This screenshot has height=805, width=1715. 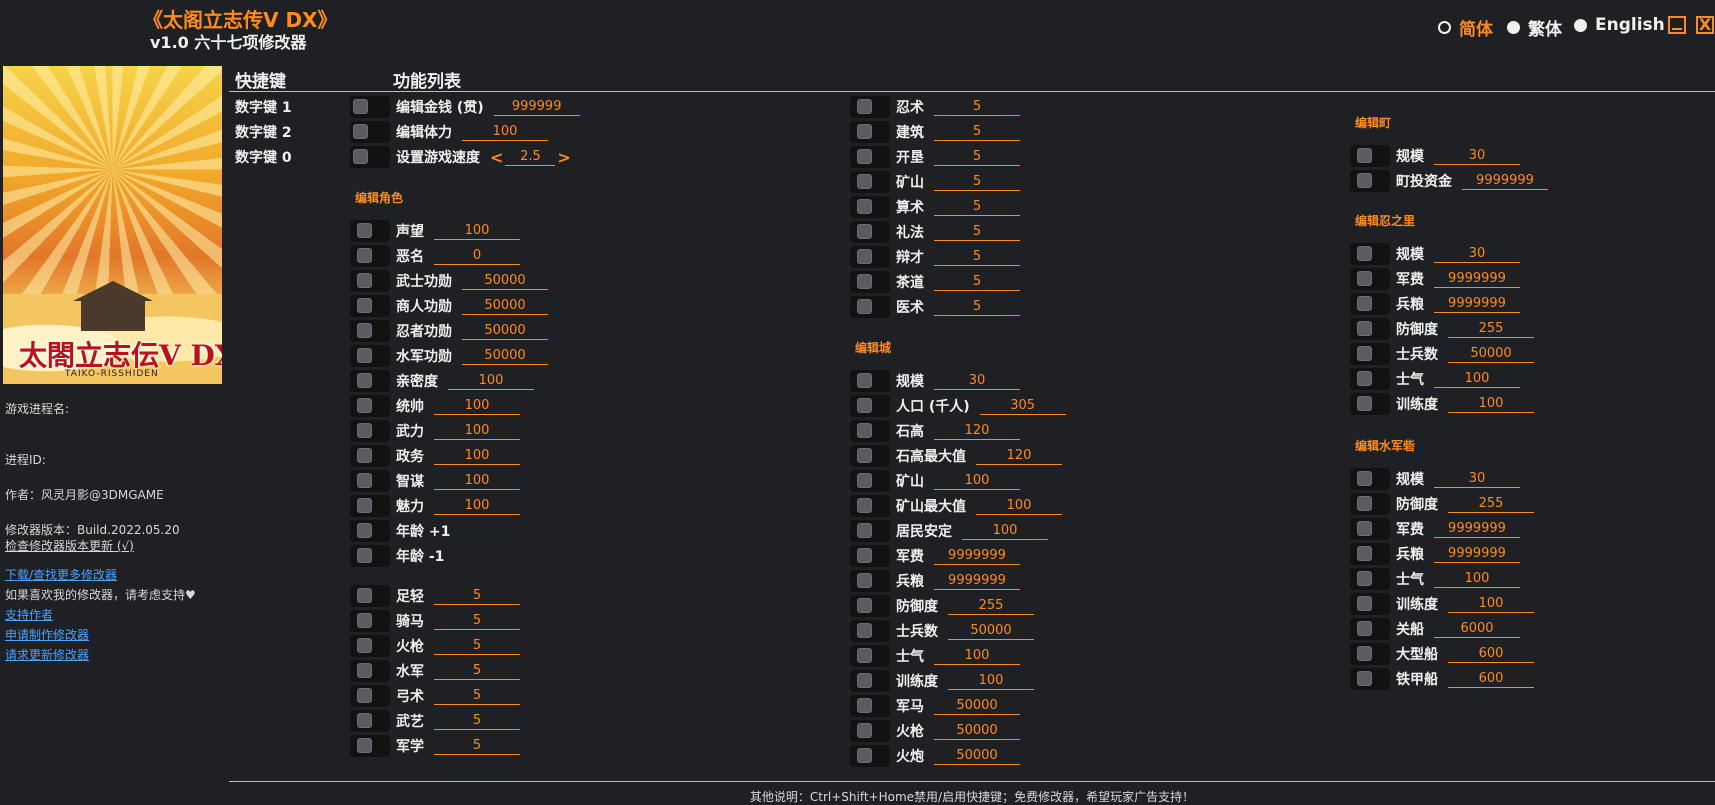 I want to click on option-value-input: 305, so click(x=1022, y=406).